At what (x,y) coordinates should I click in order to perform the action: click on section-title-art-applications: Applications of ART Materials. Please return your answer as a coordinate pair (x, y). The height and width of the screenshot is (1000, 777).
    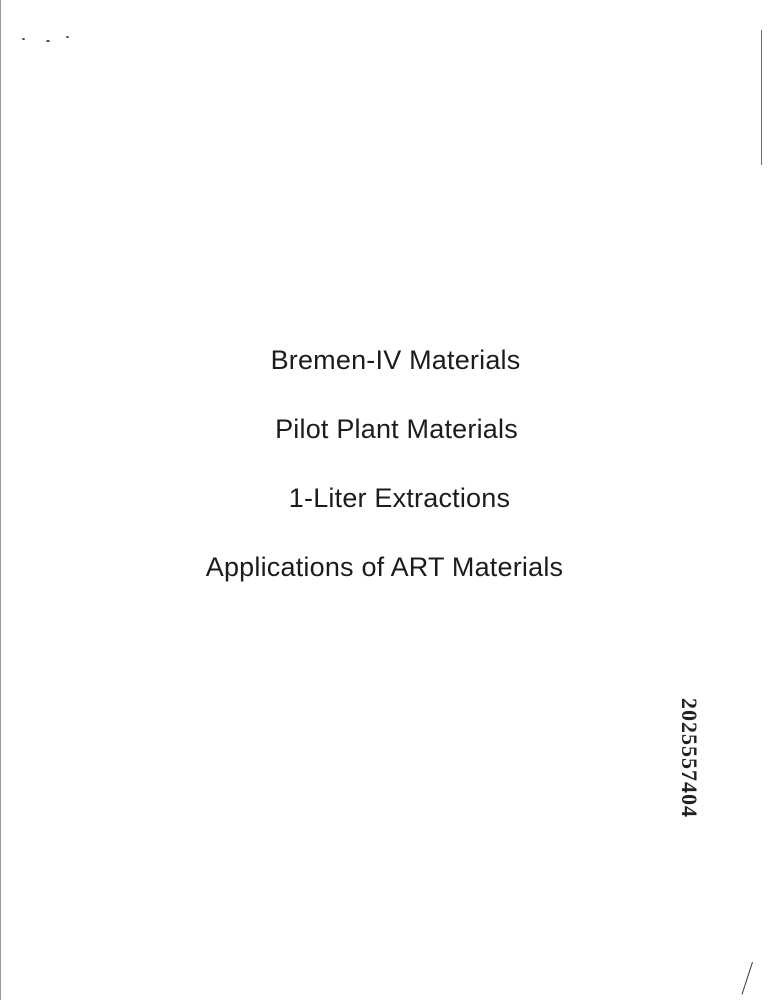
    Looking at the image, I should click on (384, 567).